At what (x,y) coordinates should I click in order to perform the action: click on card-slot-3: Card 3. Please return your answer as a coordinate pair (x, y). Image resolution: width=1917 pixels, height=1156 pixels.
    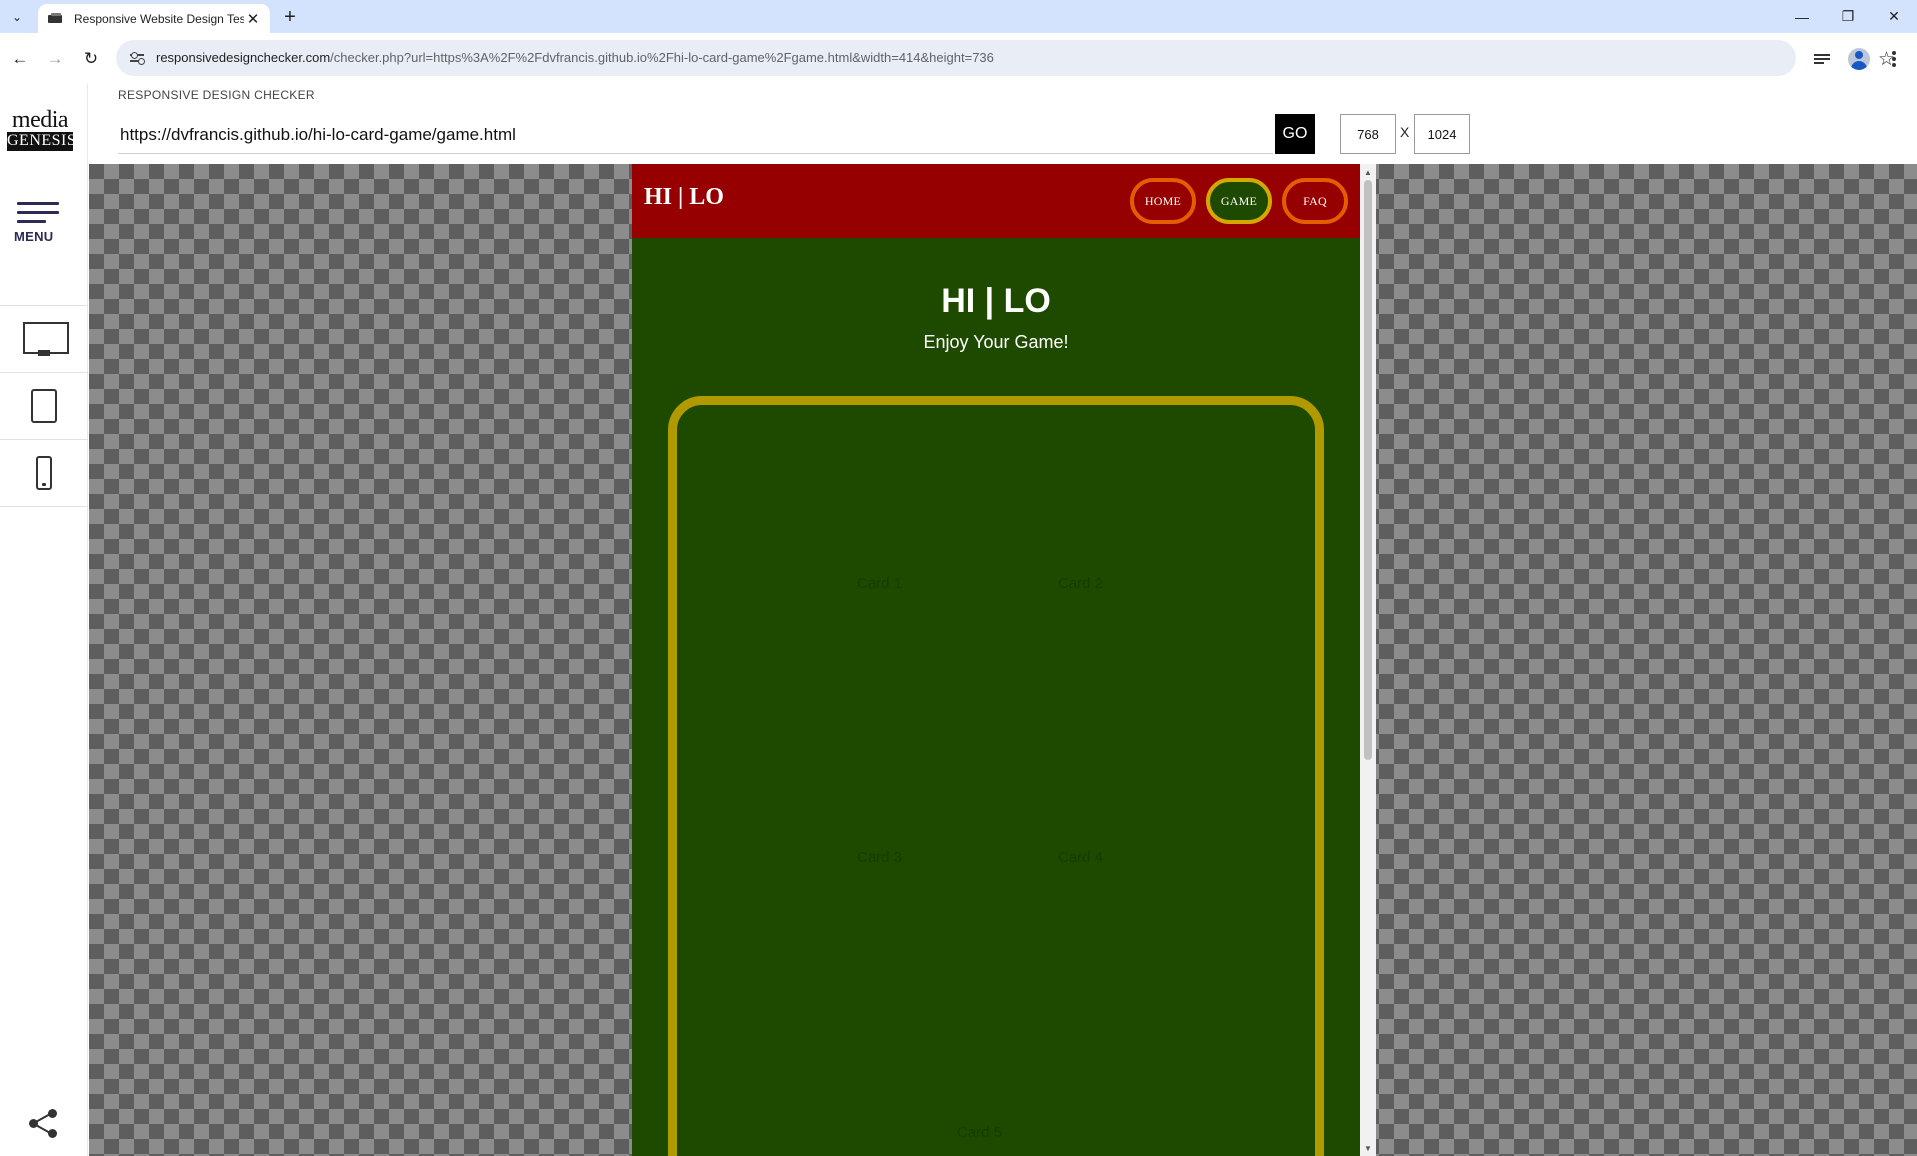
    Looking at the image, I should click on (879, 857).